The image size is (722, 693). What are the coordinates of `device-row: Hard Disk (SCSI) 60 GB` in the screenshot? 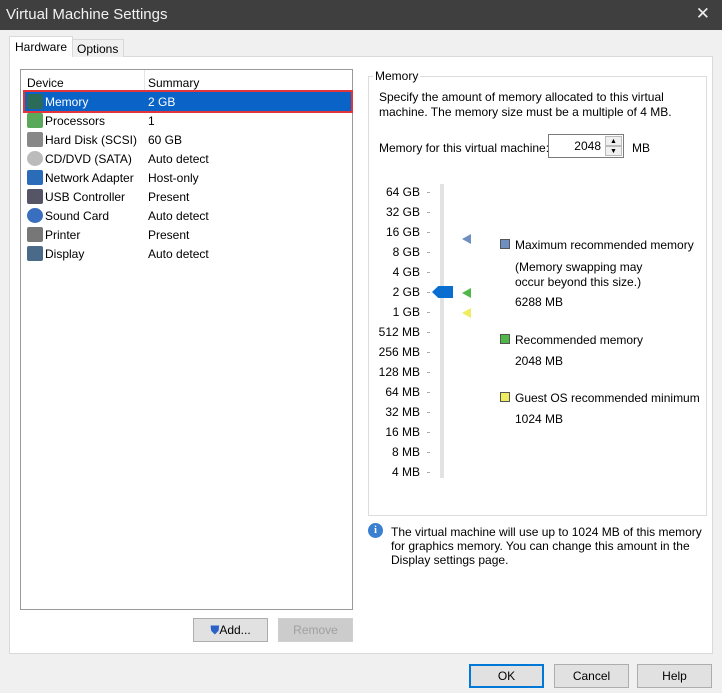 It's located at (188, 139).